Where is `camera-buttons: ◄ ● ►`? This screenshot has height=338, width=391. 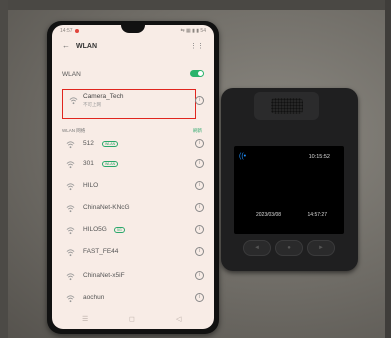 camera-buttons: ◄ ● ► is located at coordinates (289, 250).